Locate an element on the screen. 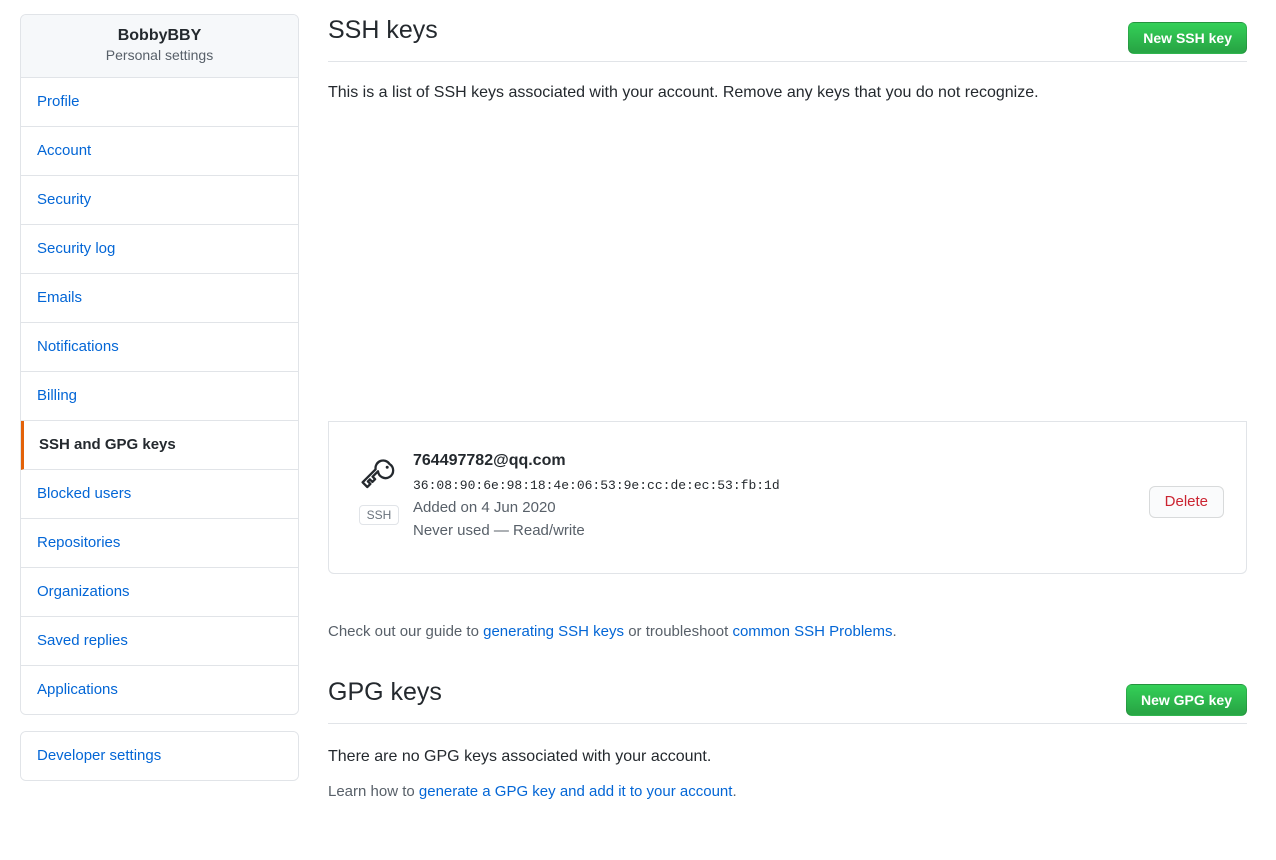  footnote-middle: or troubleshoot is located at coordinates (678, 631).